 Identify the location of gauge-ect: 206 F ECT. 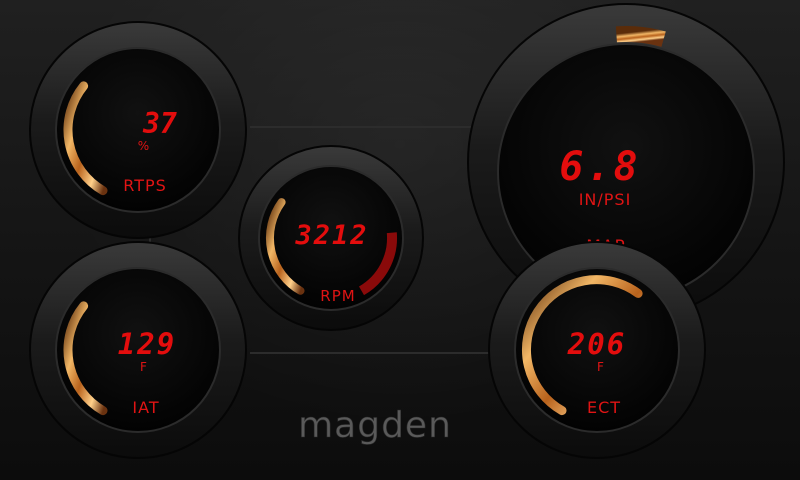
(597, 350).